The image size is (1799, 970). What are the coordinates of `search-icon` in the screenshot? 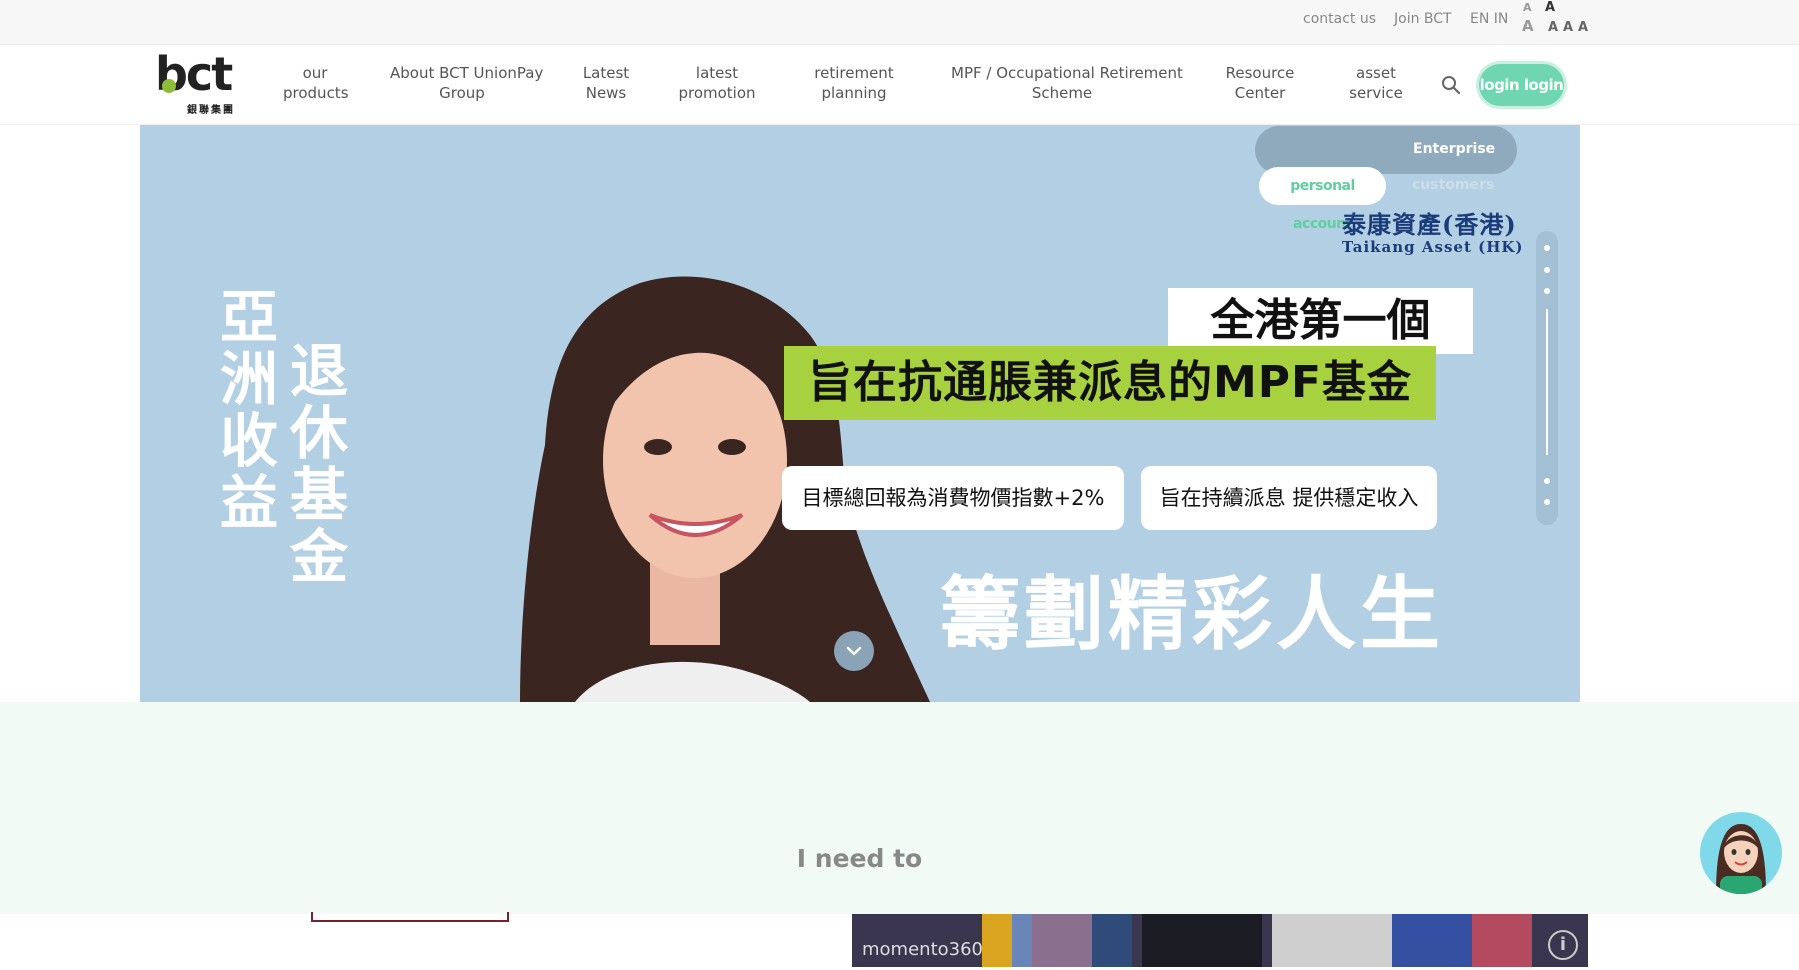 It's located at (1451, 85).